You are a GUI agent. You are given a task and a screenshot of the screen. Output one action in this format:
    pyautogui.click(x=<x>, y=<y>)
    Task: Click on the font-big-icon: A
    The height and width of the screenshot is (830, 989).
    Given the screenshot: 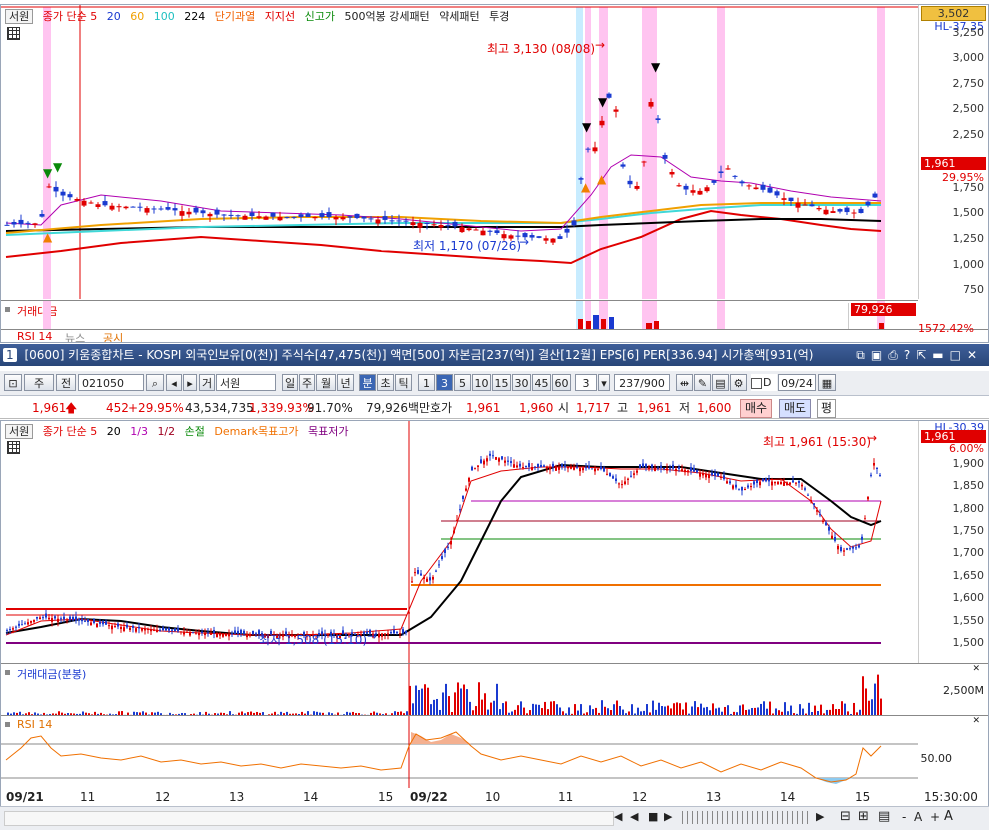 What is the action you would take?
    pyautogui.click(x=948, y=816)
    